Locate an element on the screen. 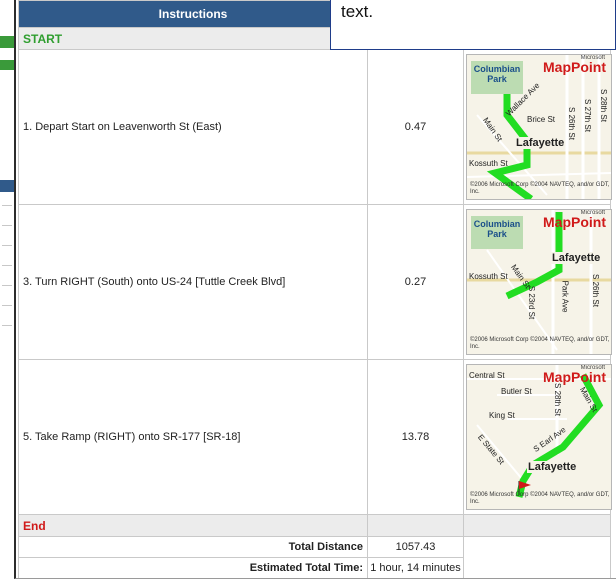  total-distance-label: Total Distance is located at coordinates (193, 547).